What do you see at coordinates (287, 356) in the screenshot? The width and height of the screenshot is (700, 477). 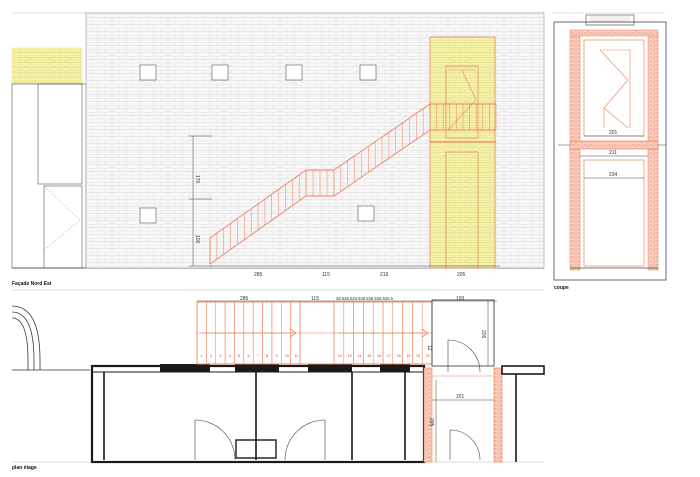 I see `plan-step-number: 10` at bounding box center [287, 356].